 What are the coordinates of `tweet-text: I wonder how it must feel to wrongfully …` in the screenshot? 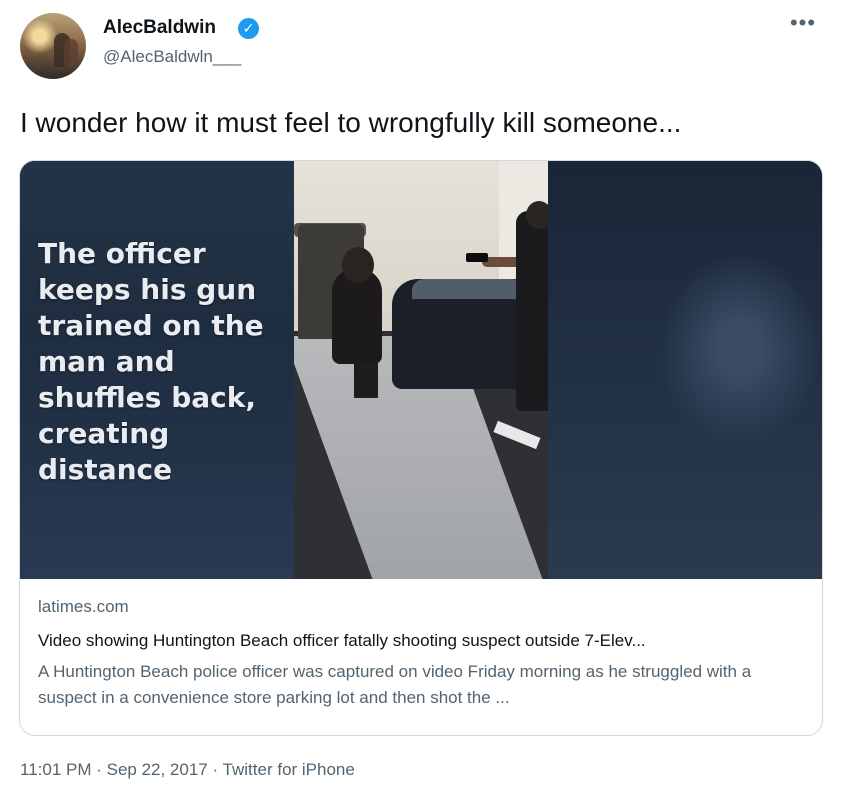 It's located at (351, 122).